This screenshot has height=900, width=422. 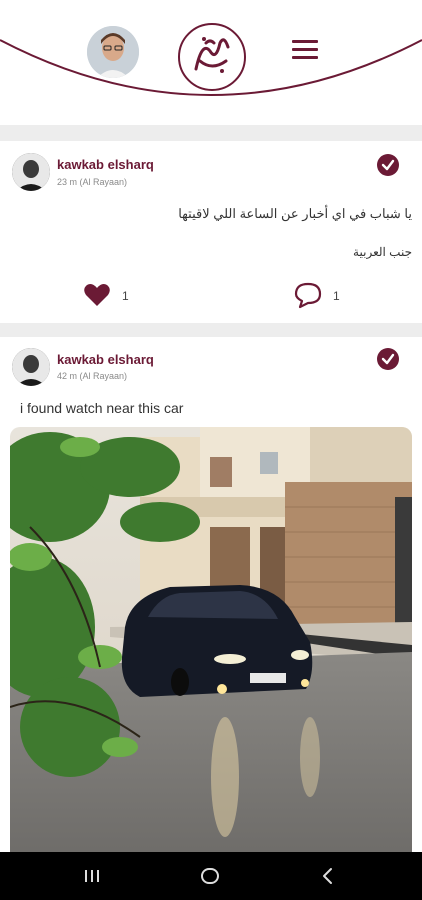 What do you see at coordinates (308, 295) in the screenshot?
I see `comment-bubble-icon` at bounding box center [308, 295].